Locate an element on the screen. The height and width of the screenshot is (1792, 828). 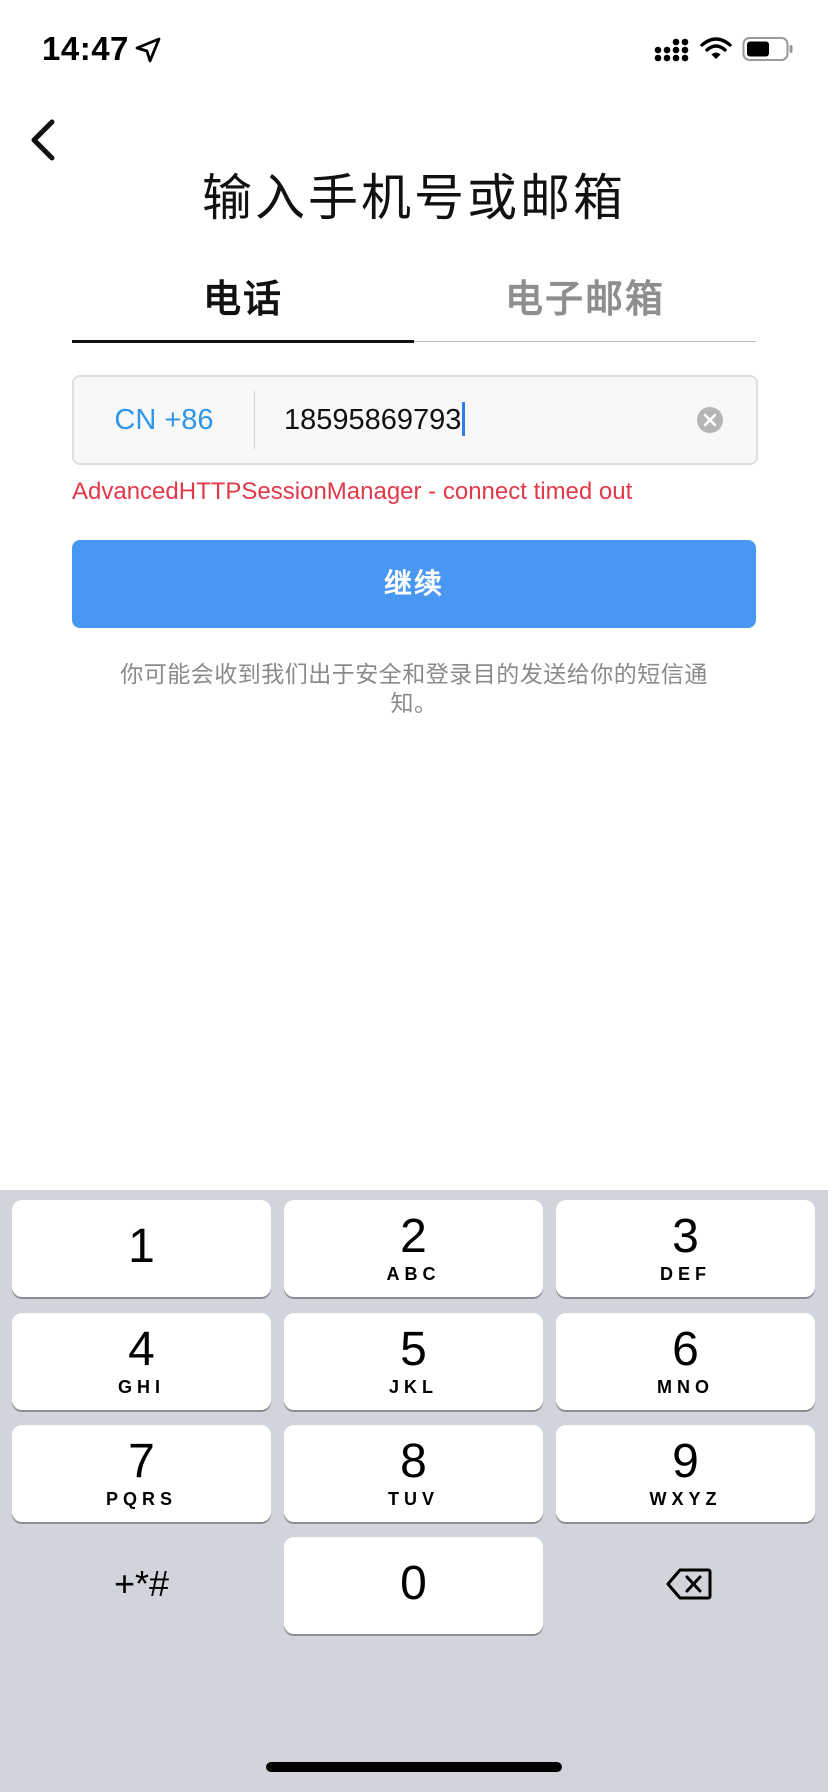
key-letters: MNO is located at coordinates (685, 1387).